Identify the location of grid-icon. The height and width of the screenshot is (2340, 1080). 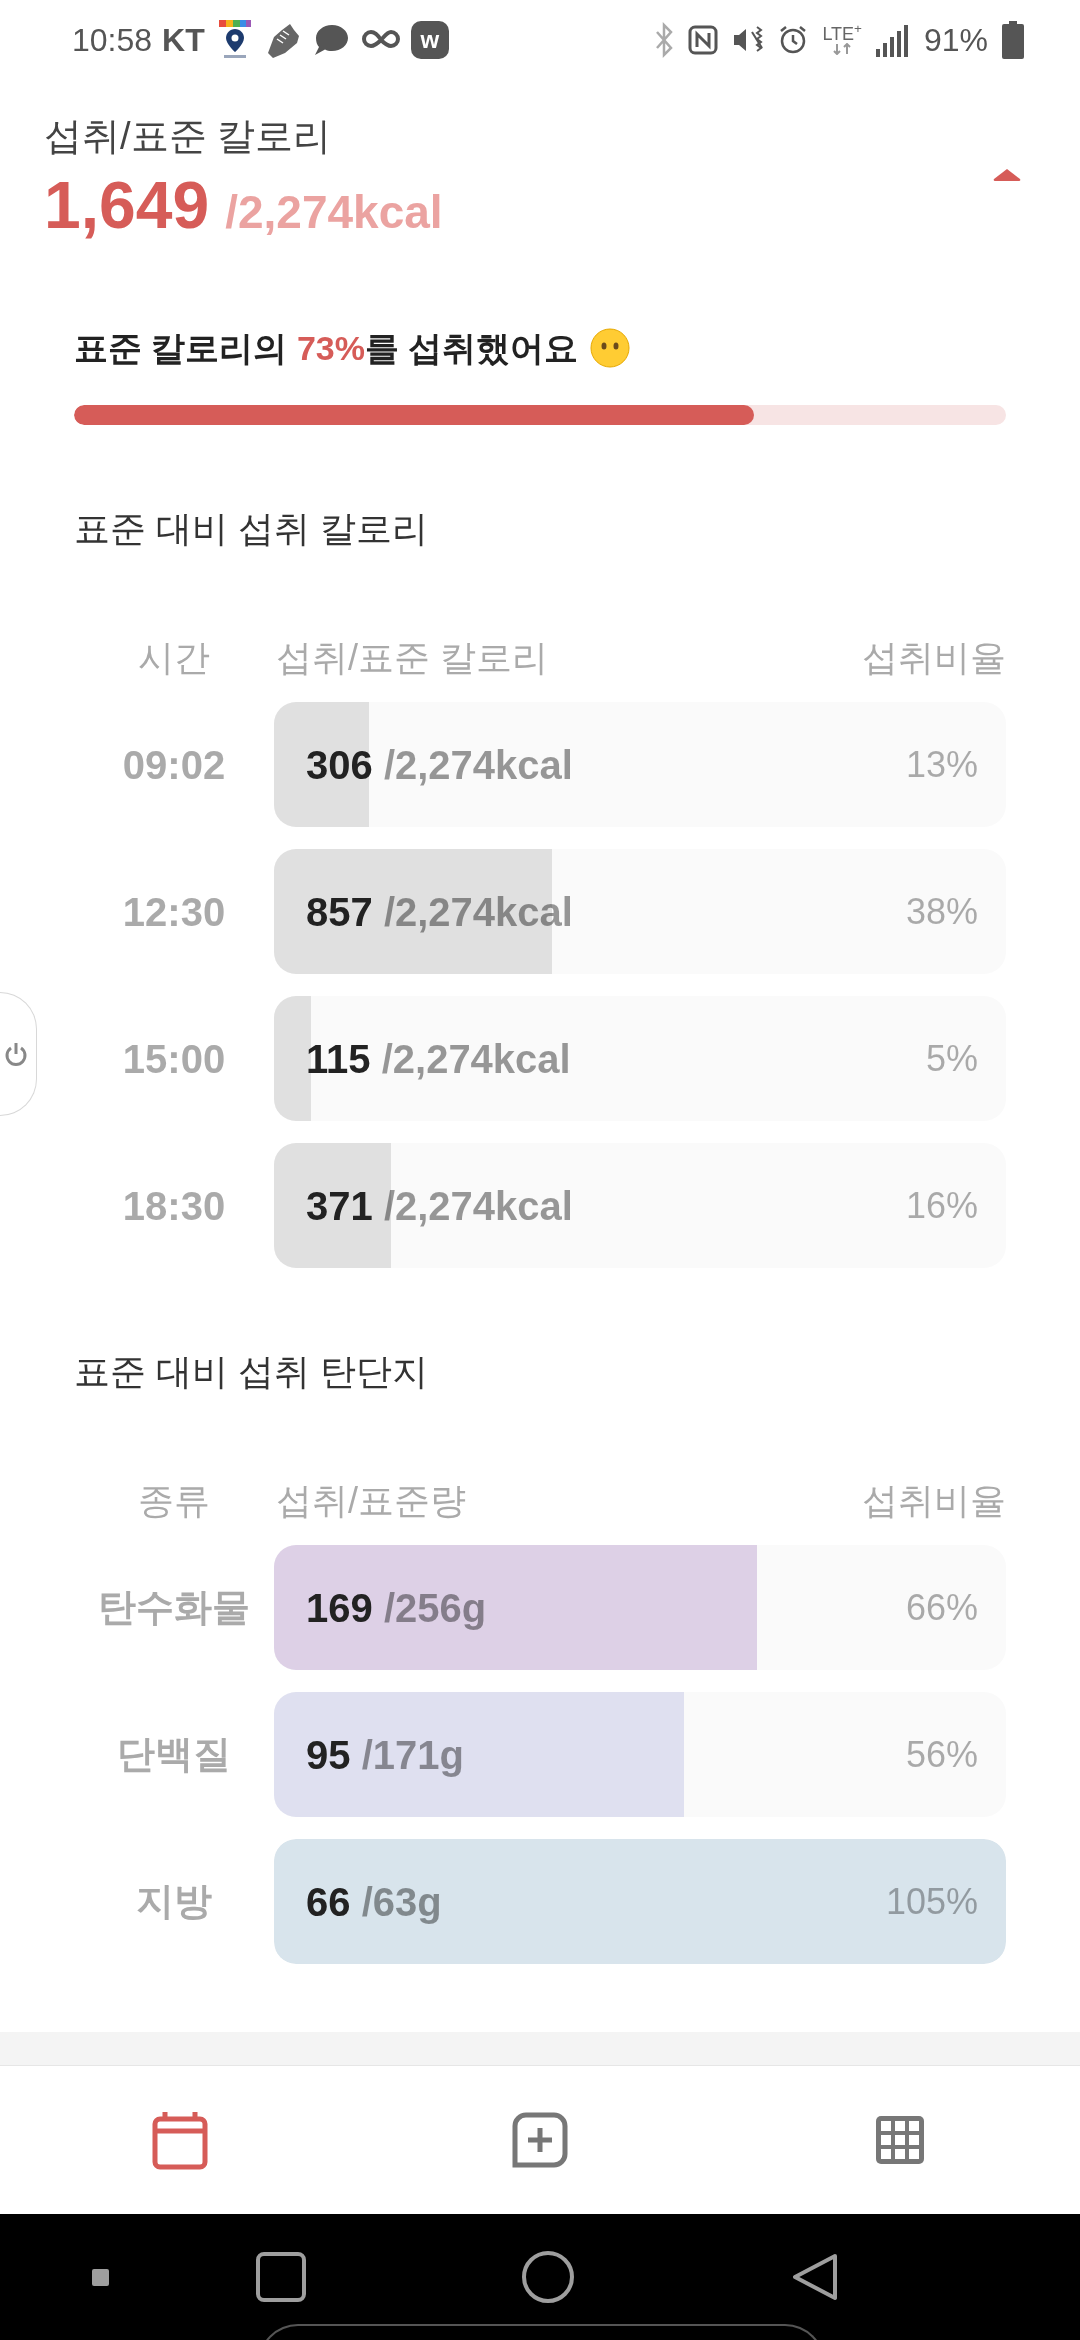
(900, 2140).